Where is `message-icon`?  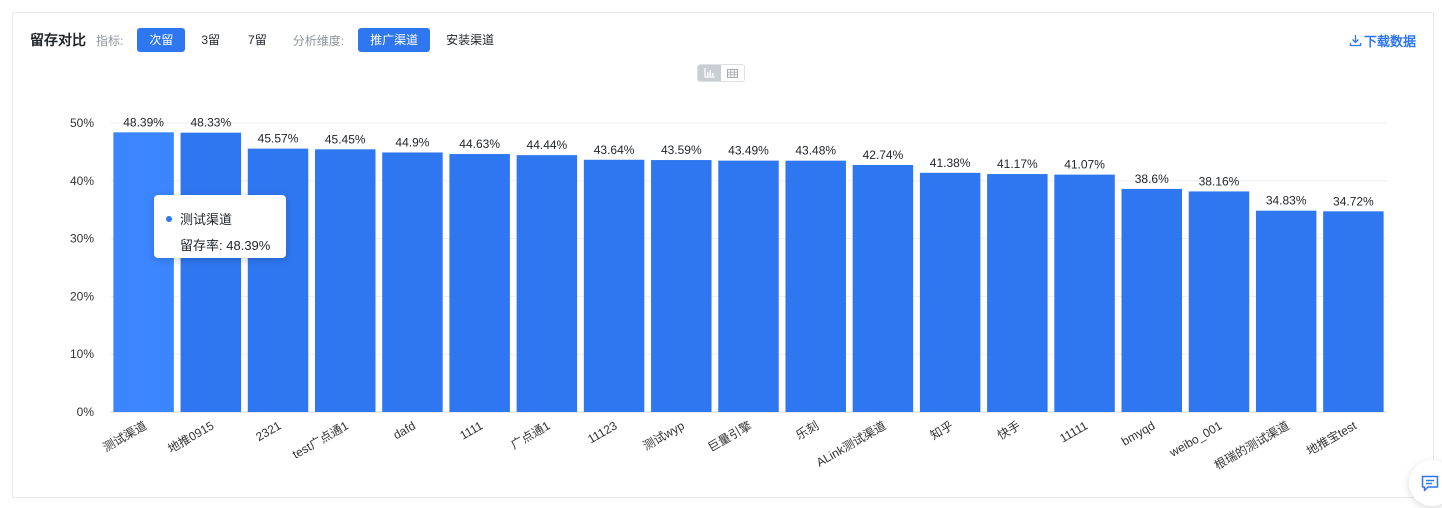
message-icon is located at coordinates (1430, 483).